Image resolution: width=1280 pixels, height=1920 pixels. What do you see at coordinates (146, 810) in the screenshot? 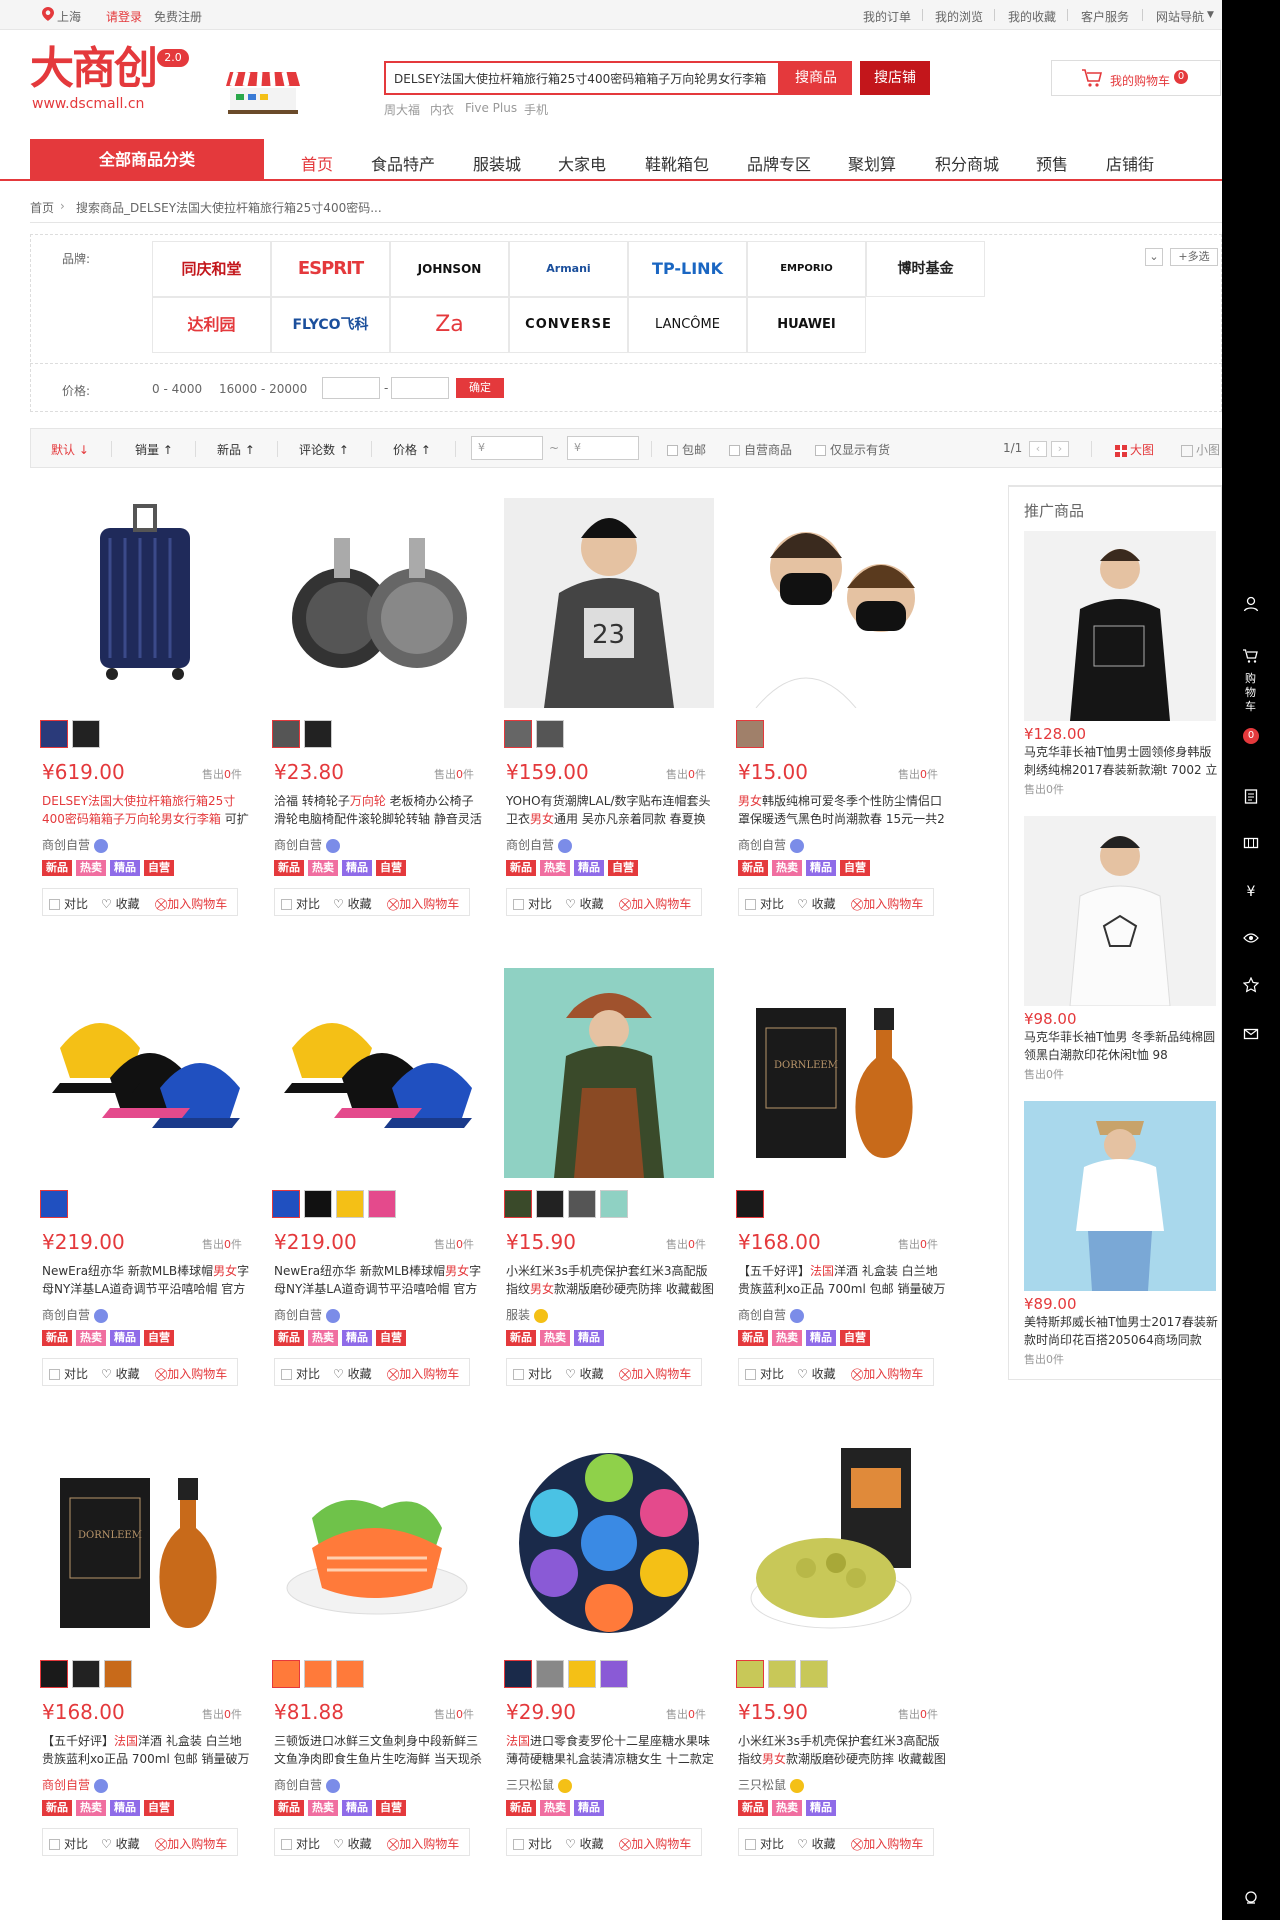
I see `product-title: DELSEY法国大使拉杆箱旅行箱25寸400密码箱箱子万向轮男女行李箱 可扩充容` at bounding box center [146, 810].